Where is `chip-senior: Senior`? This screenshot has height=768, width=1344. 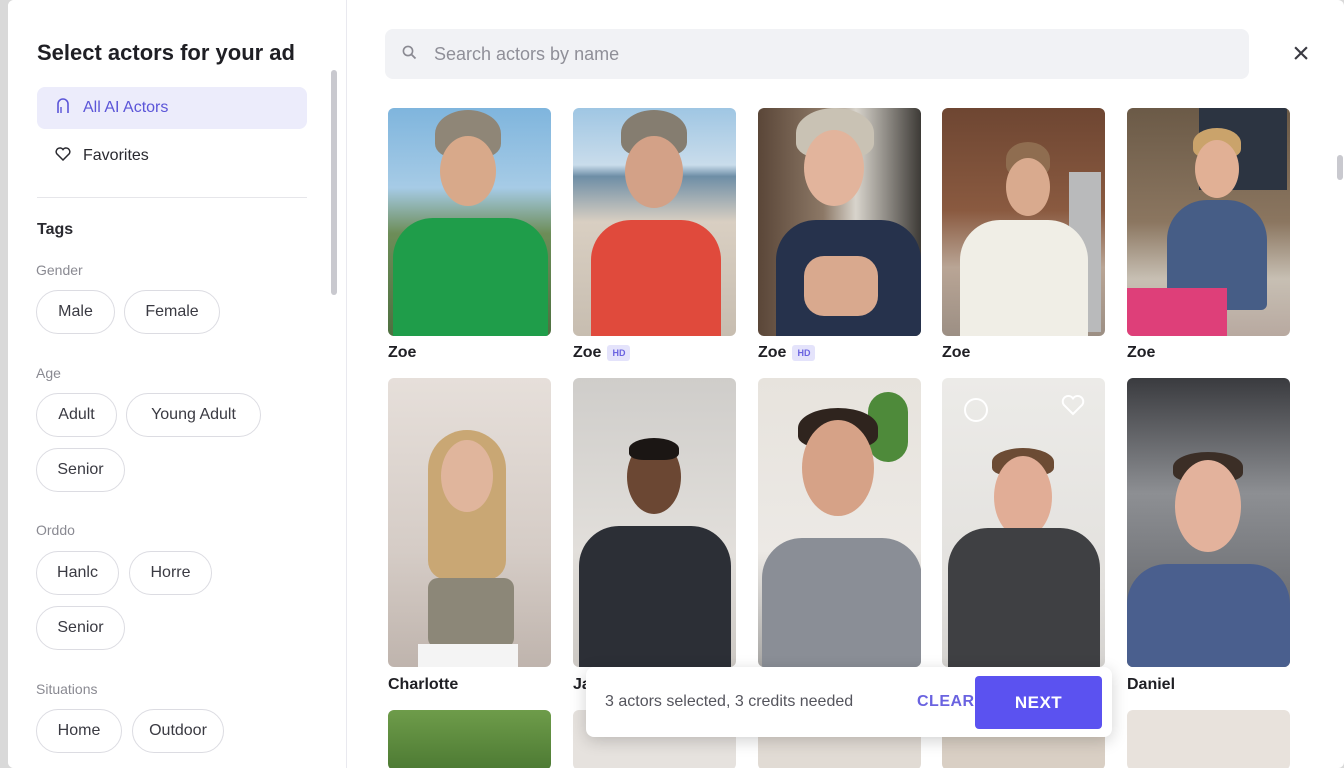
chip-senior: Senior is located at coordinates (80, 470).